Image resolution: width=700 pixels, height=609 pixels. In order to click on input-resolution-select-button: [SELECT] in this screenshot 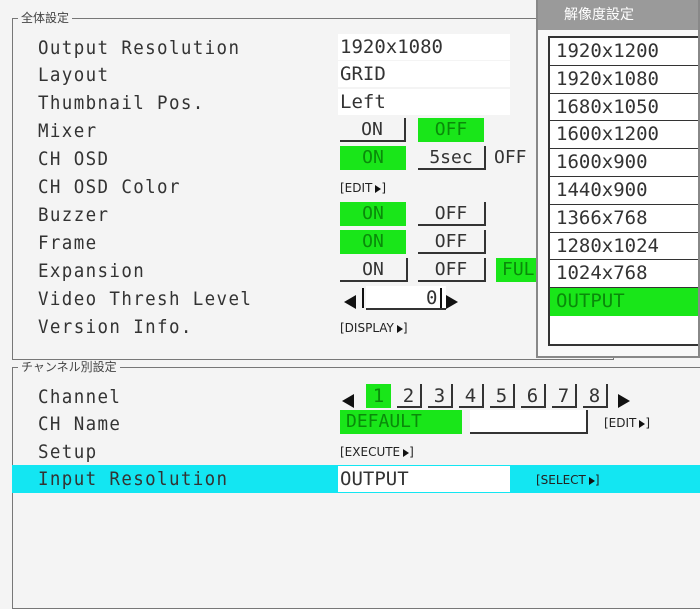, I will do `click(568, 480)`.